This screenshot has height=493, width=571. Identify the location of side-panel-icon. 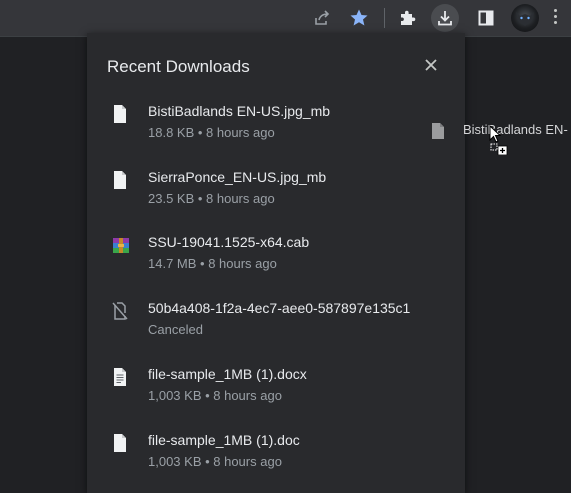
(486, 18).